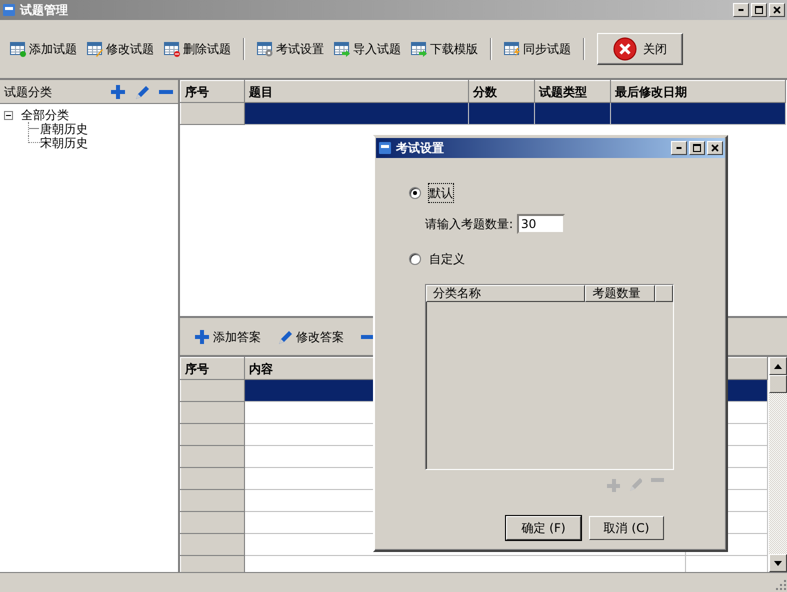  Describe the element at coordinates (501, 91) in the screenshot. I see `column-header: 分数` at that location.